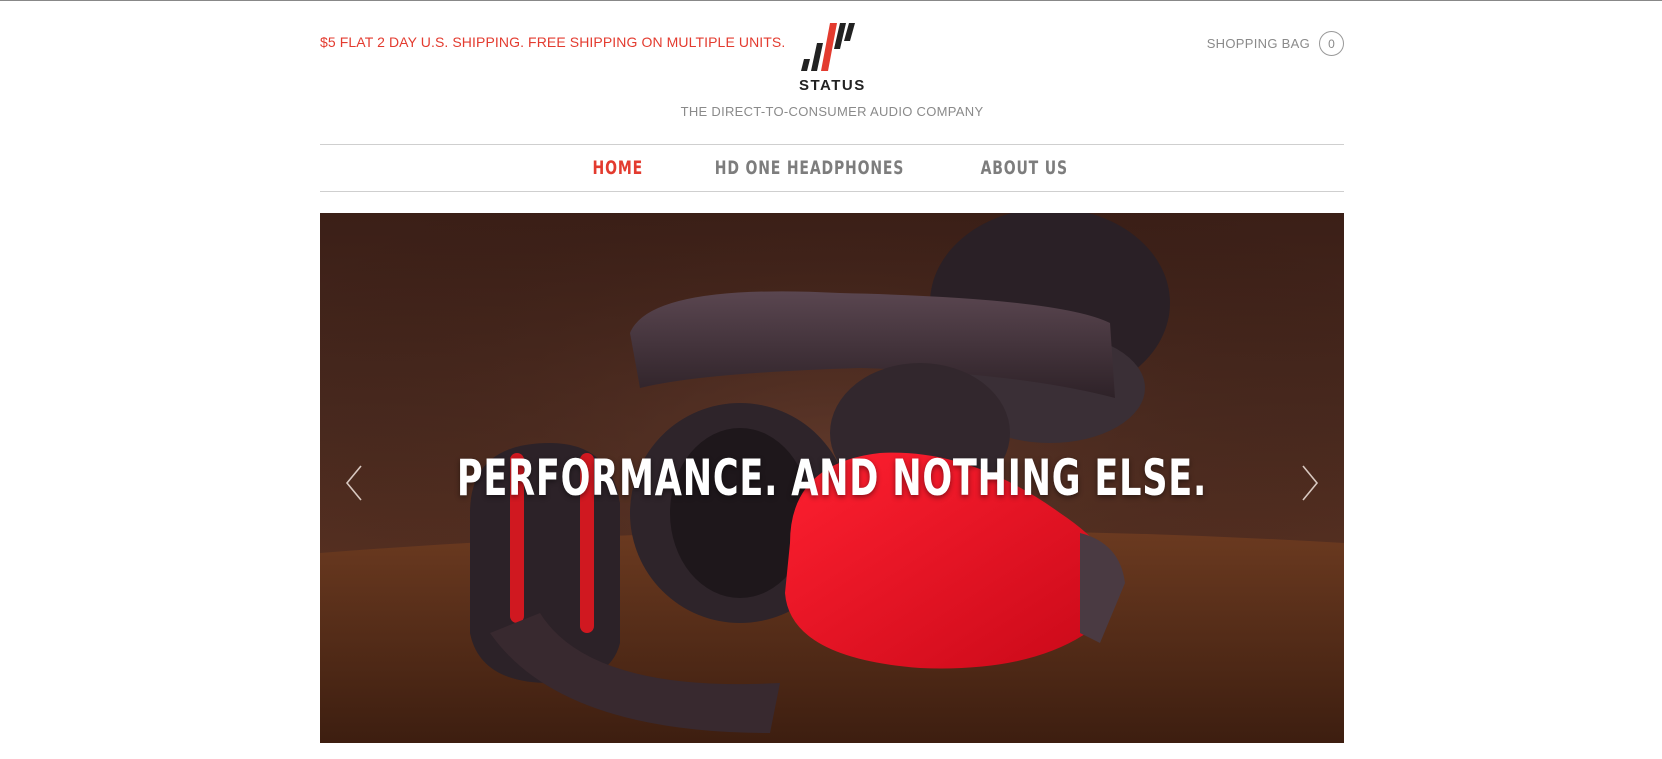  I want to click on hero-headline: PERFORMANCE. AND NOTHING ELSE., so click(832, 478).